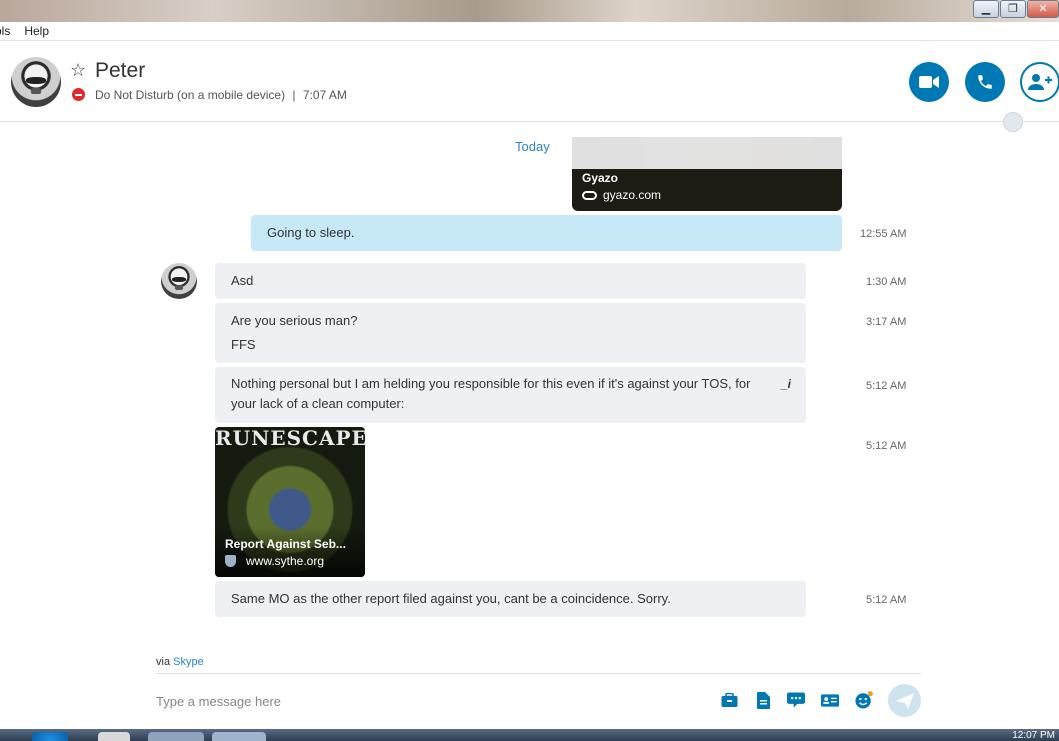  I want to click on contact-avatar, so click(36, 82).